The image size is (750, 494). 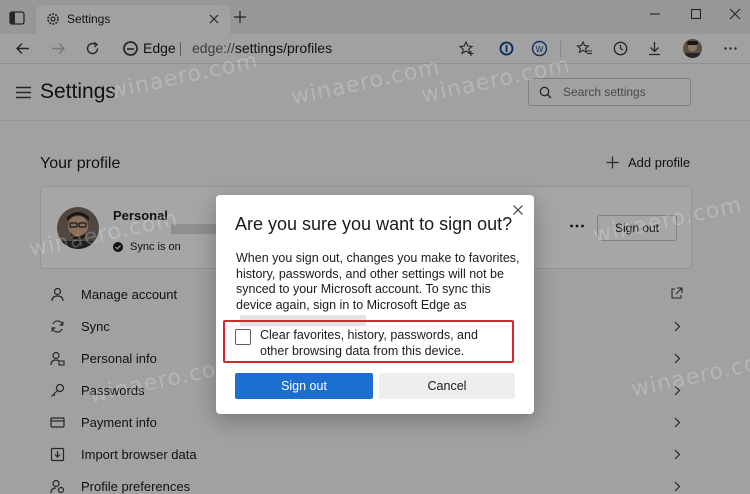 What do you see at coordinates (518, 210) in the screenshot?
I see `close-icon` at bounding box center [518, 210].